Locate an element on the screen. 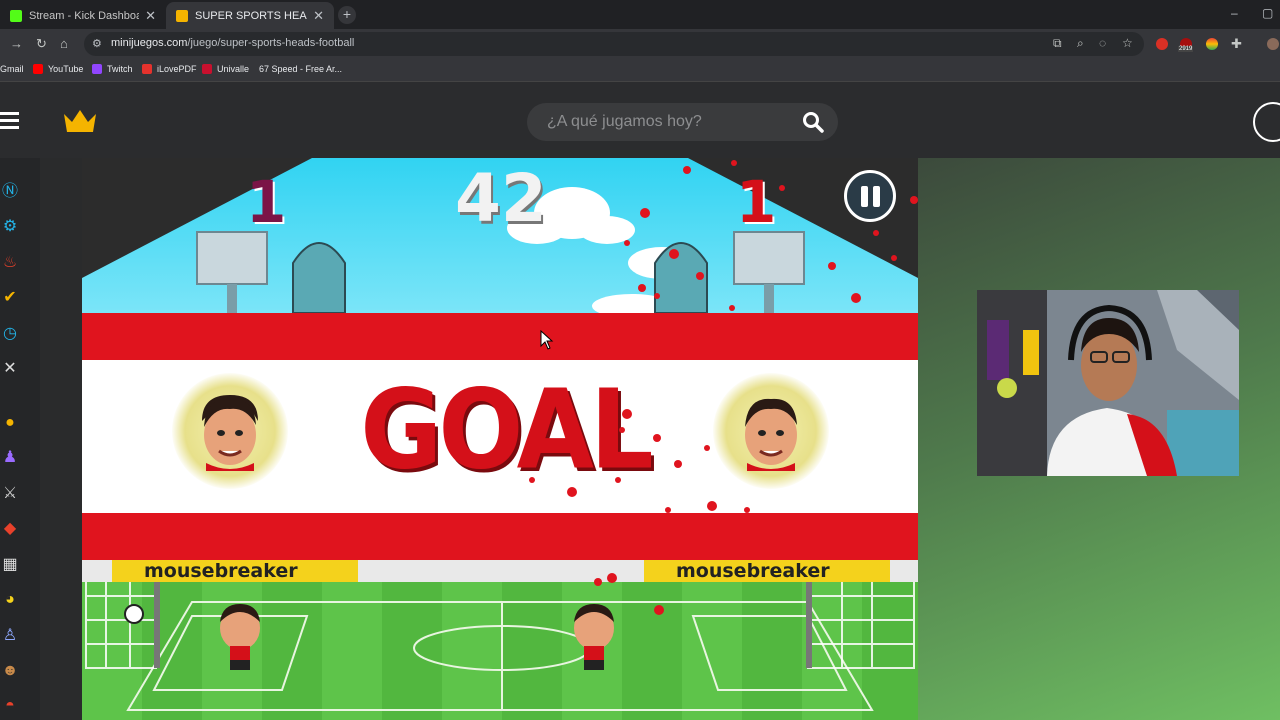 Image resolution: width=1280 pixels, height=720 pixels. bookmark-label: Univalle is located at coordinates (233, 69).